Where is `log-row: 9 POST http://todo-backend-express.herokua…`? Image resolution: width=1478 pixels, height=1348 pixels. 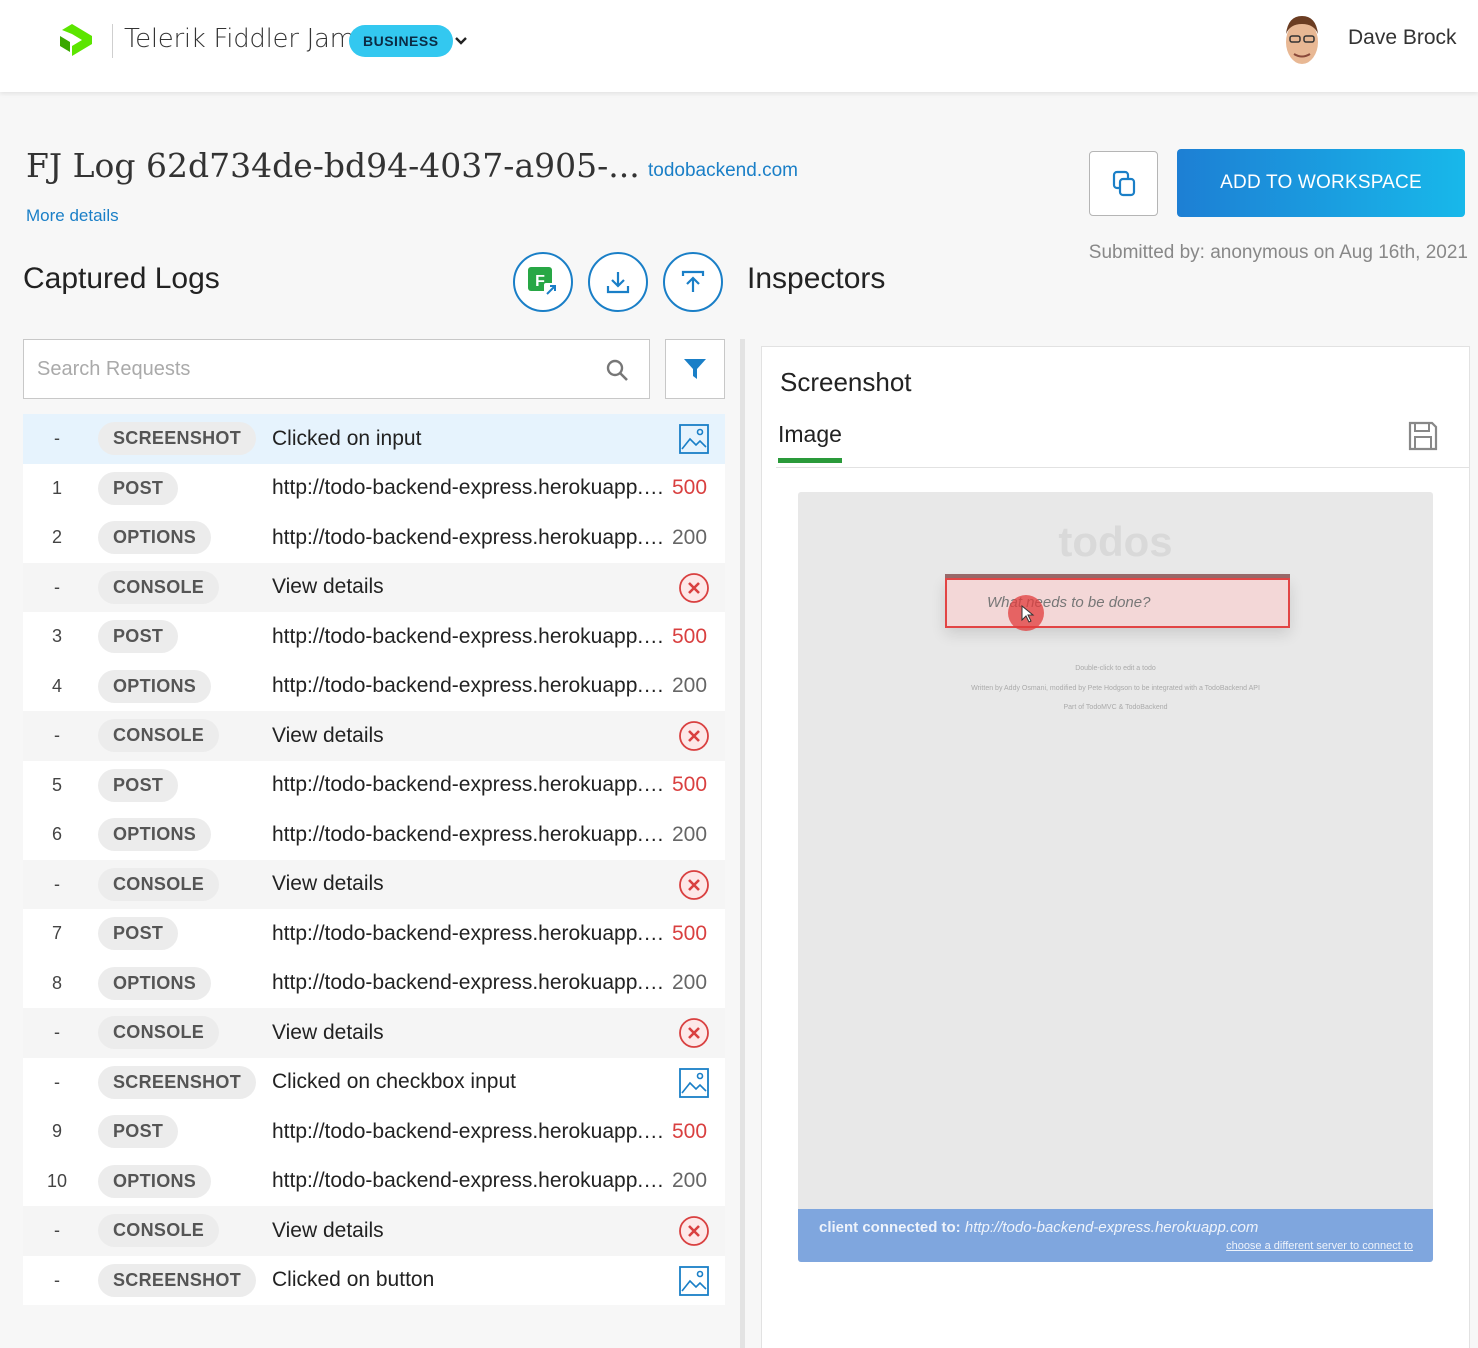 log-row: 9 POST http://todo-backend-express.herokua… is located at coordinates (374, 1132).